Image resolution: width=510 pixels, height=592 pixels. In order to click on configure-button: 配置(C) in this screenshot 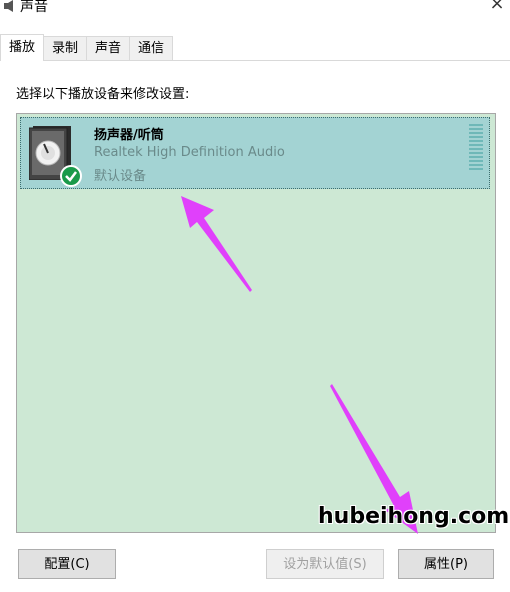, I will do `click(67, 564)`.